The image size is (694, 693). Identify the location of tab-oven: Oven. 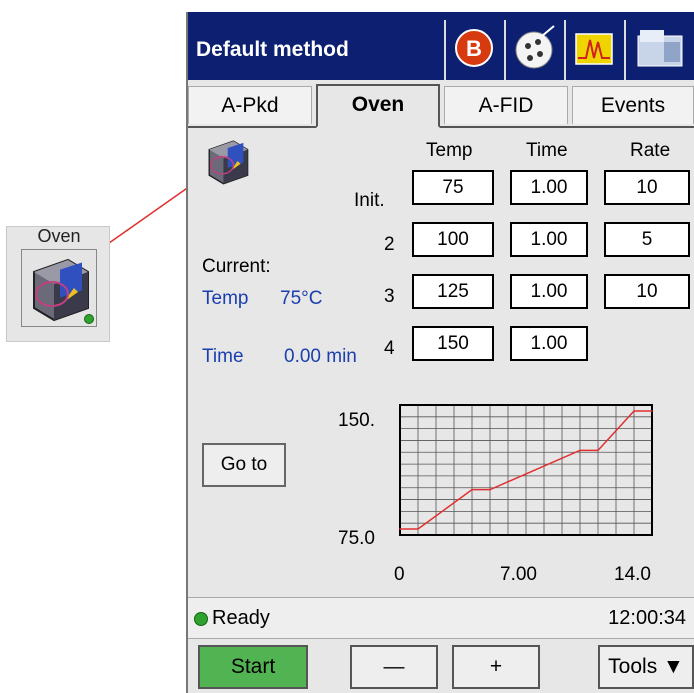
(378, 106).